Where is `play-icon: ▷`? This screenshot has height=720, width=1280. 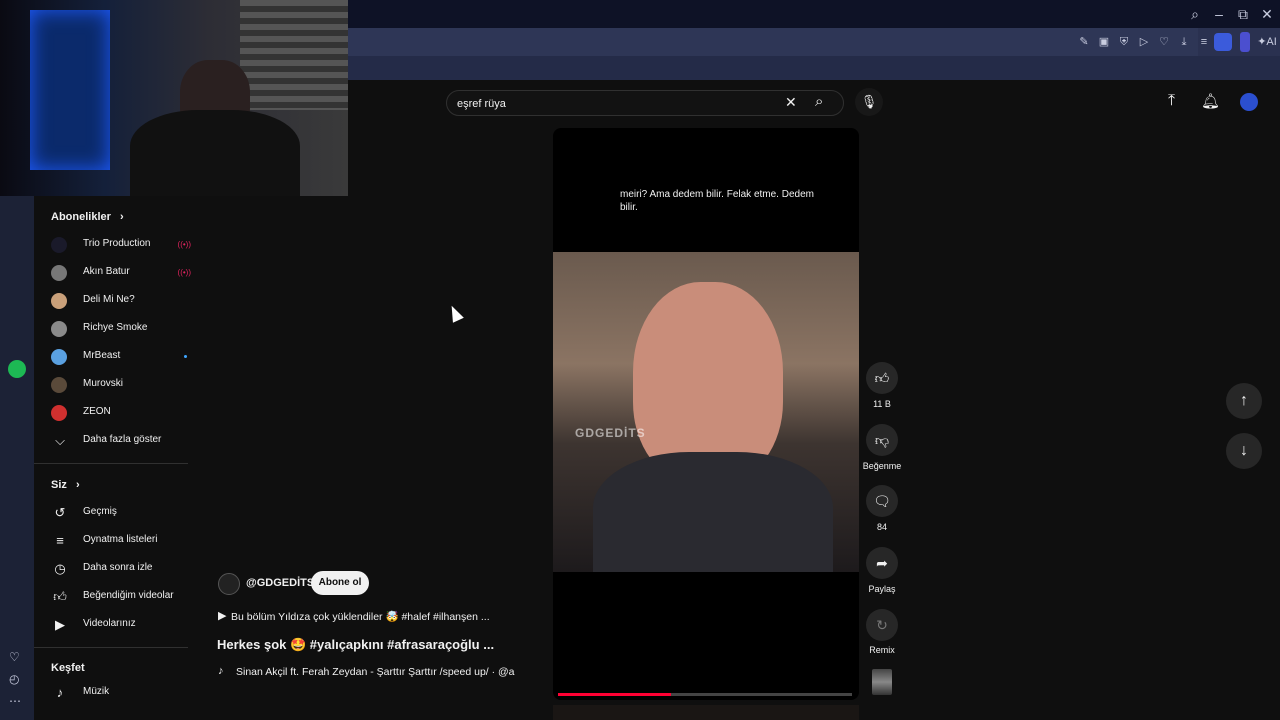 play-icon: ▷ is located at coordinates (1144, 42).